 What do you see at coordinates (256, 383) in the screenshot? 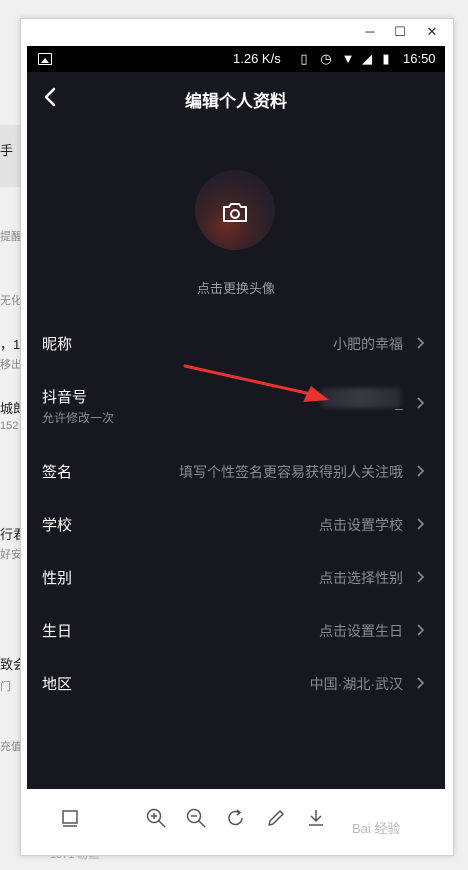
I see `annotation-arrow` at bounding box center [256, 383].